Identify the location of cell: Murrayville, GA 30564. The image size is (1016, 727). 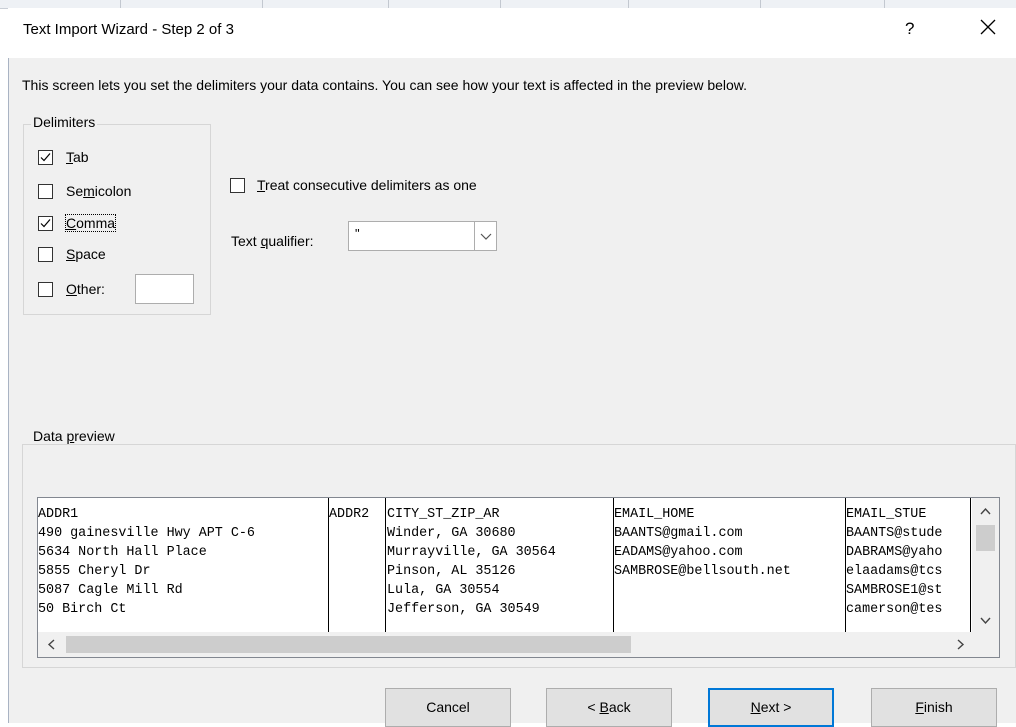
(471, 552).